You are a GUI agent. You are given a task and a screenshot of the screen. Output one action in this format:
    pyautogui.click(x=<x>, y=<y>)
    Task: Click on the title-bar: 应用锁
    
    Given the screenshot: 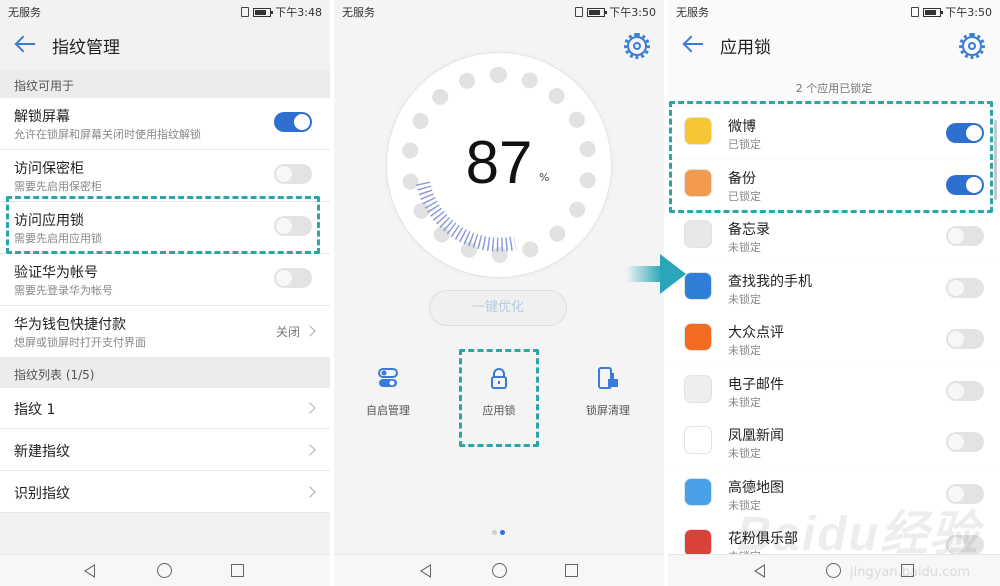 What is the action you would take?
    pyautogui.click(x=834, y=45)
    